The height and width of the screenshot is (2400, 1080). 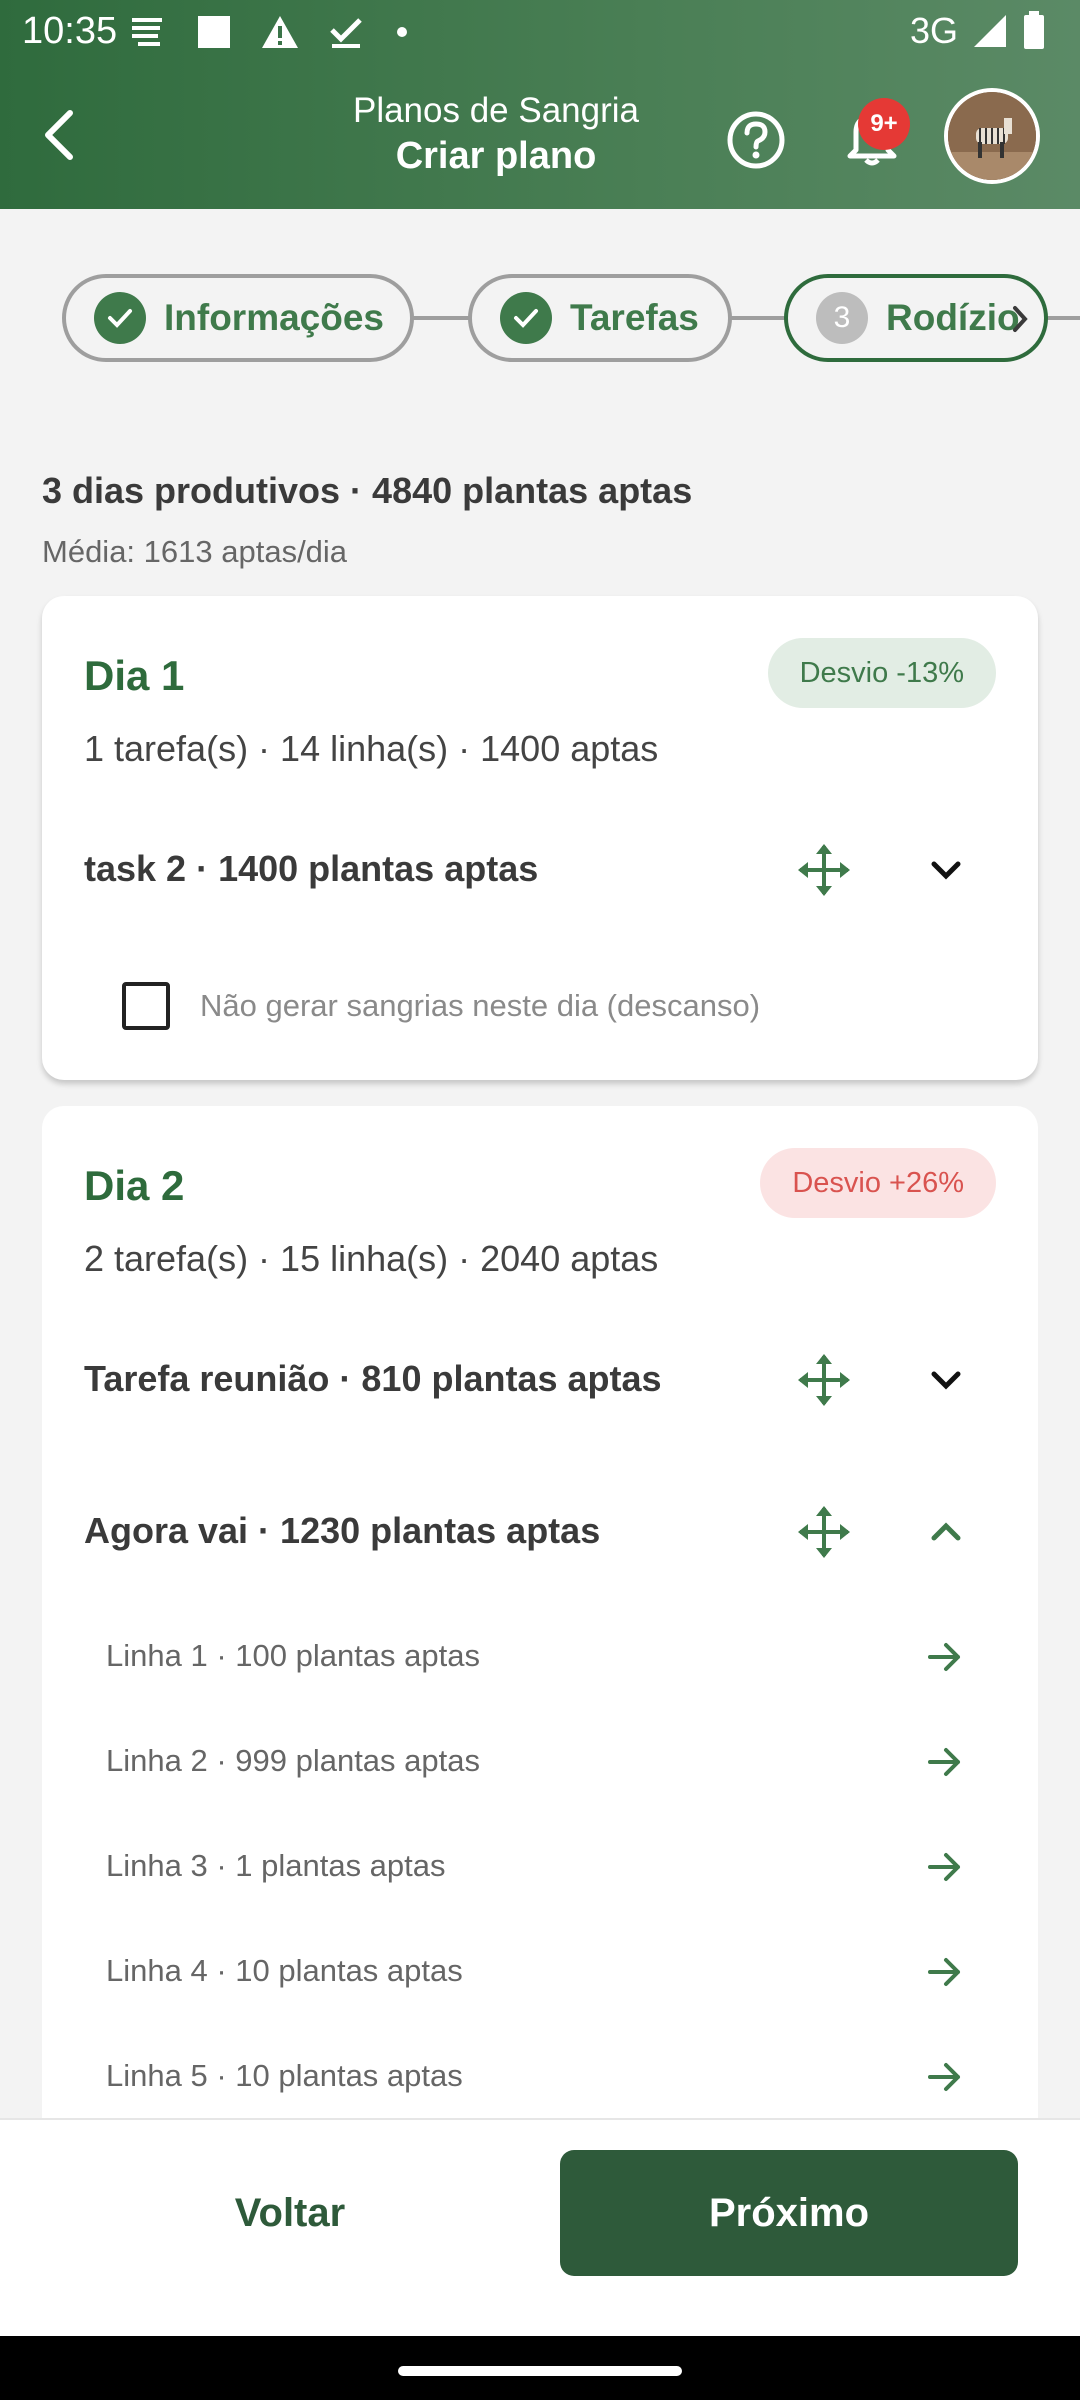 I want to click on line-row: Linha 1 · 100 plantas aptas, so click(x=536, y=1658).